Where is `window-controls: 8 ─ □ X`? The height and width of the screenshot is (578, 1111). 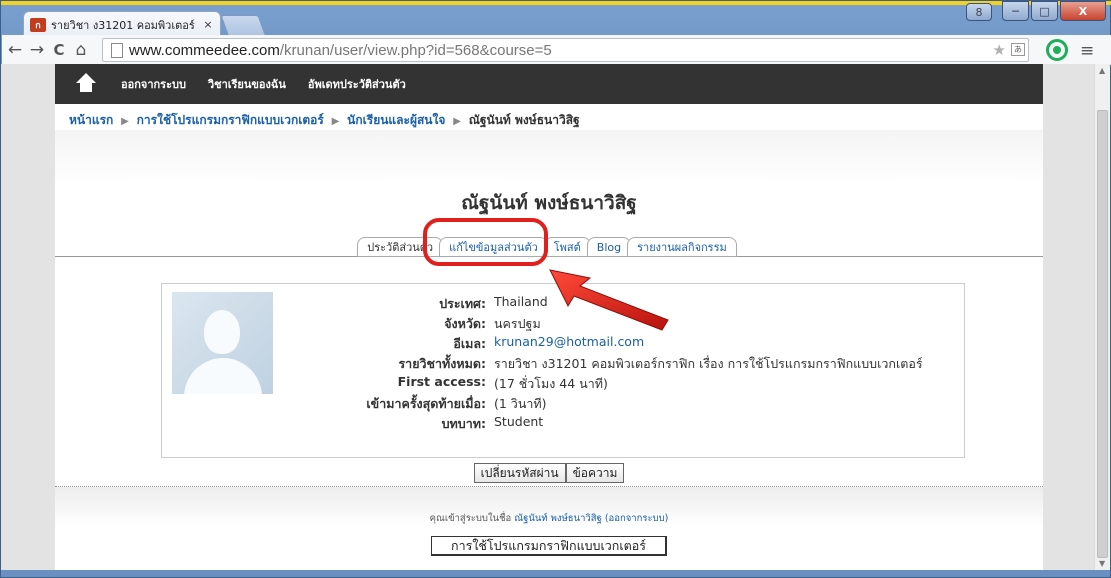 window-controls: 8 ─ □ X is located at coordinates (1036, 12).